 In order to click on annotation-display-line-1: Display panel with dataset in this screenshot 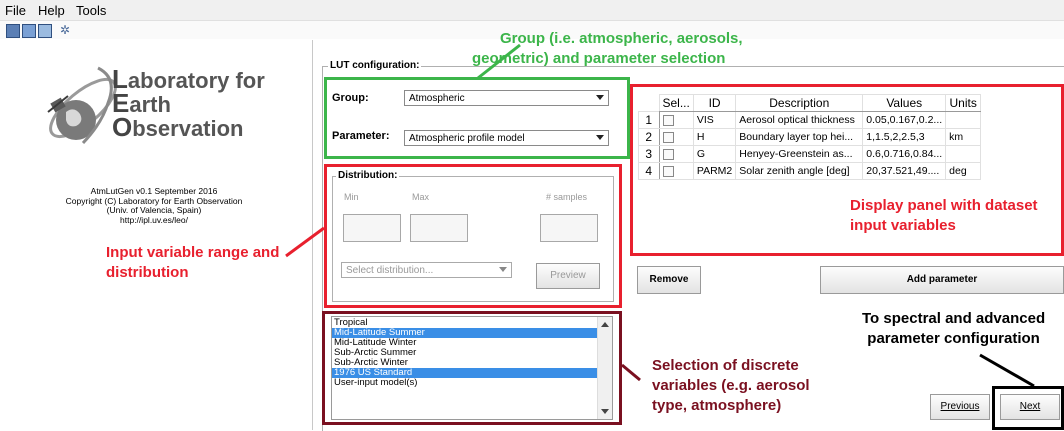, I will do `click(944, 205)`.